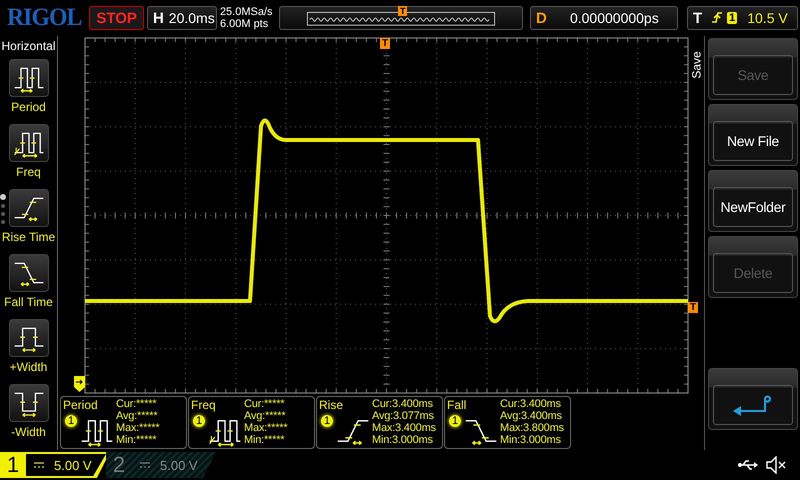 This screenshot has width=800, height=480. What do you see at coordinates (247, 12) in the screenshot?
I see `sample-rate: 25.0MSa/s` at bounding box center [247, 12].